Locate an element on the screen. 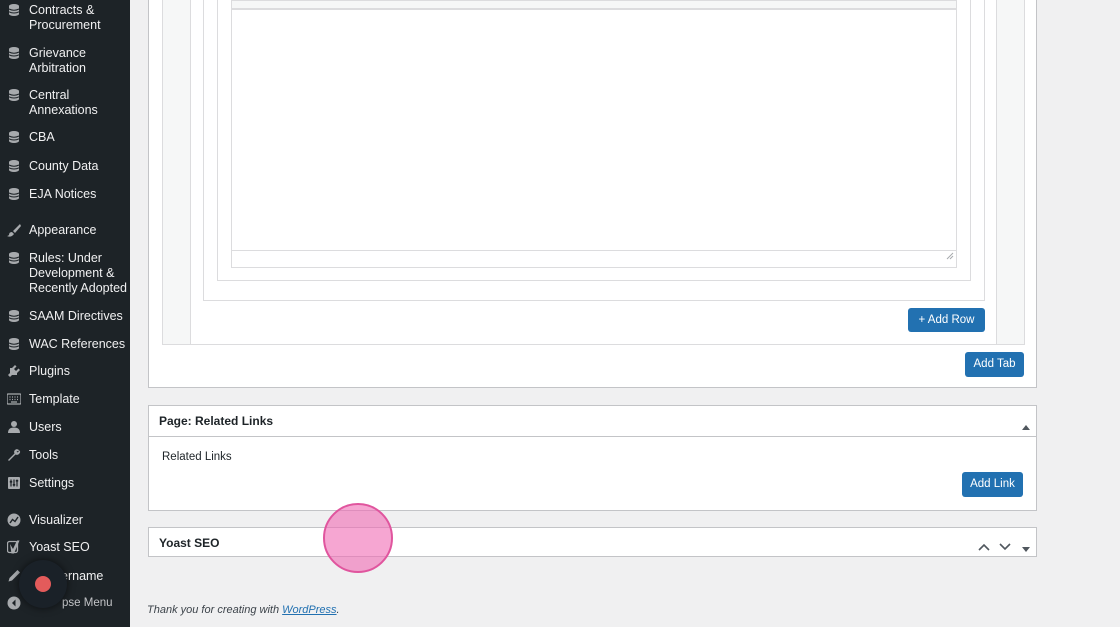 The width and height of the screenshot is (1120, 627). sidebar-item-label: Settings is located at coordinates (52, 483).